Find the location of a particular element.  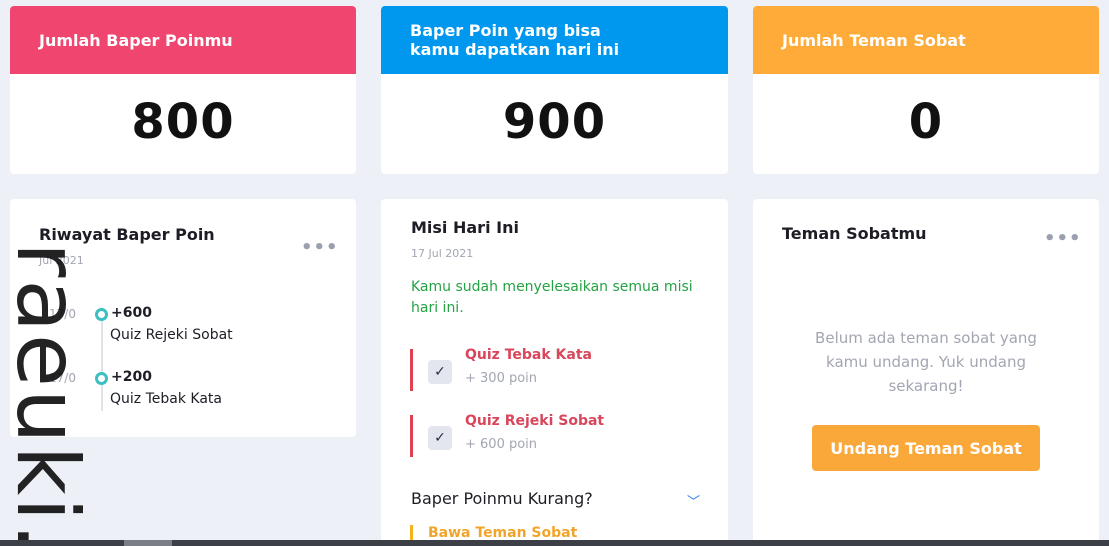

timeline-name: Quiz Tebak Kata is located at coordinates (166, 399).